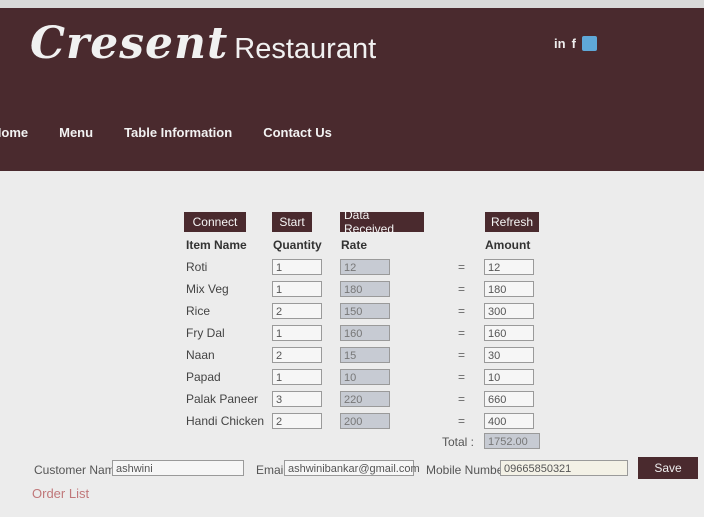  What do you see at coordinates (365, 333) in the screenshot?
I see `rate-field: 160` at bounding box center [365, 333].